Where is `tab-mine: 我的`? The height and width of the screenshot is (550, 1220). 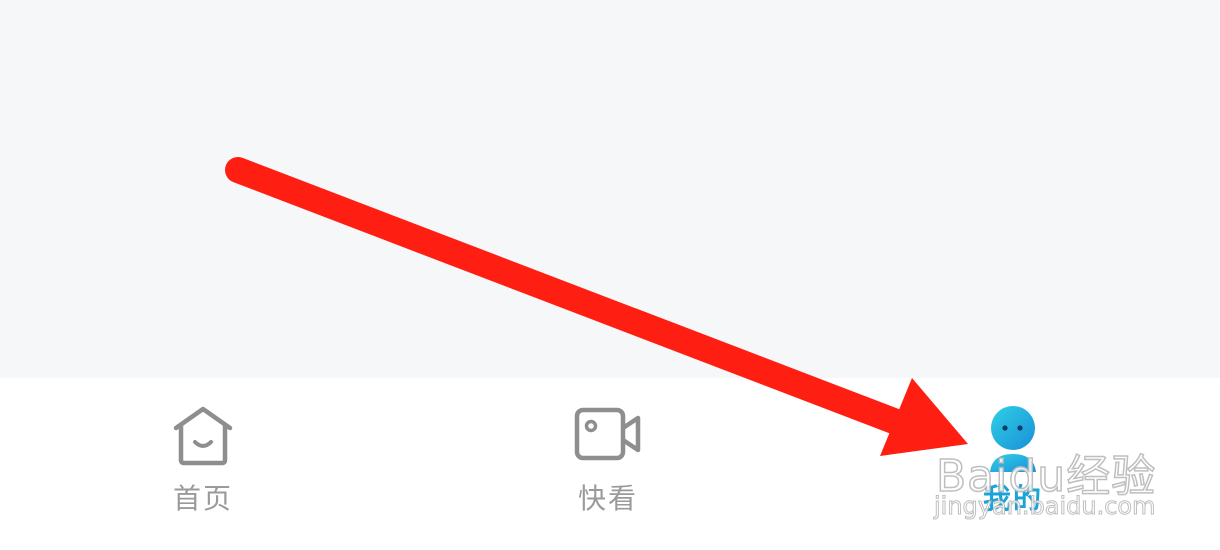
tab-mine: 我的 is located at coordinates (1013, 464).